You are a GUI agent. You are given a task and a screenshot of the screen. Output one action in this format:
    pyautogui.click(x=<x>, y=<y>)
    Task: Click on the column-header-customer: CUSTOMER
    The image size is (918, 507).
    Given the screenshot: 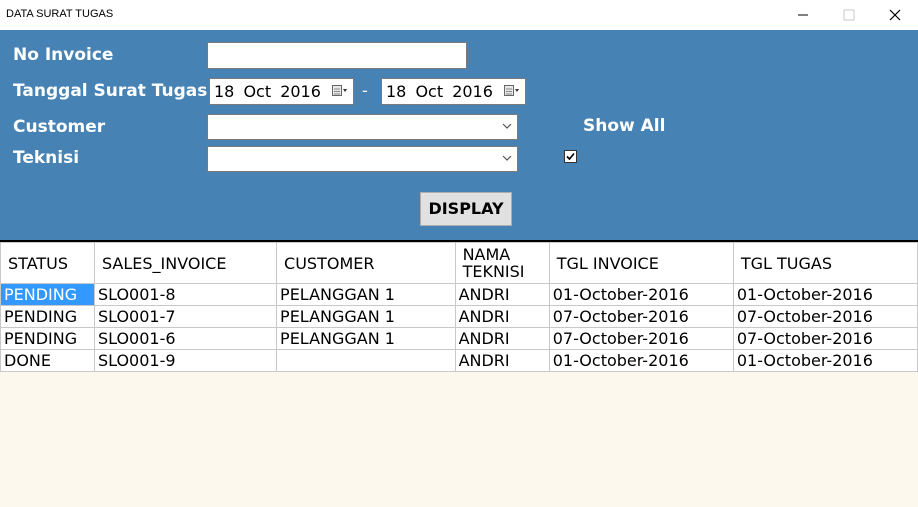 What is the action you would take?
    pyautogui.click(x=366, y=263)
    